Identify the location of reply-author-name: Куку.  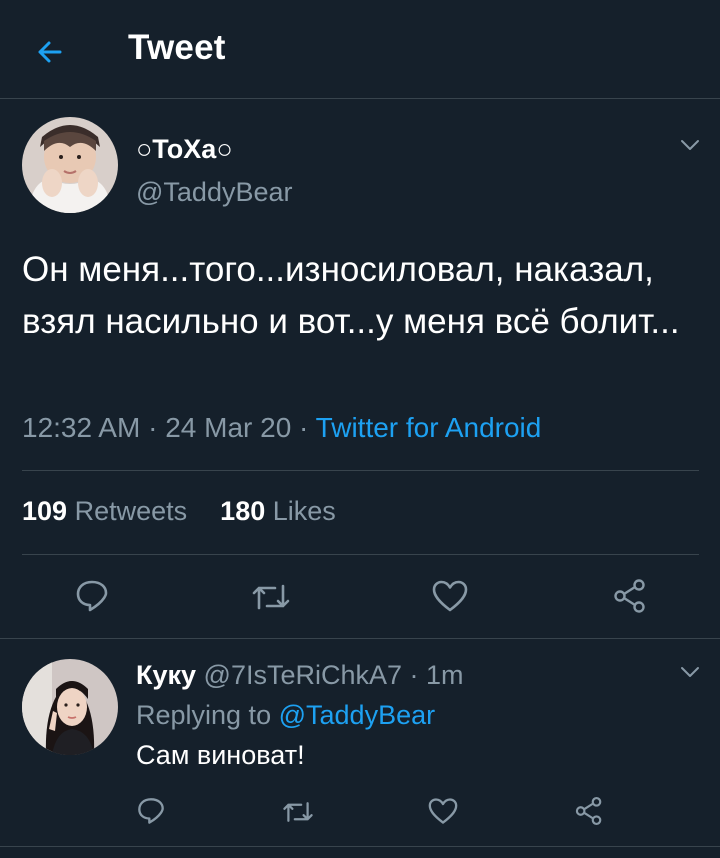
(166, 675).